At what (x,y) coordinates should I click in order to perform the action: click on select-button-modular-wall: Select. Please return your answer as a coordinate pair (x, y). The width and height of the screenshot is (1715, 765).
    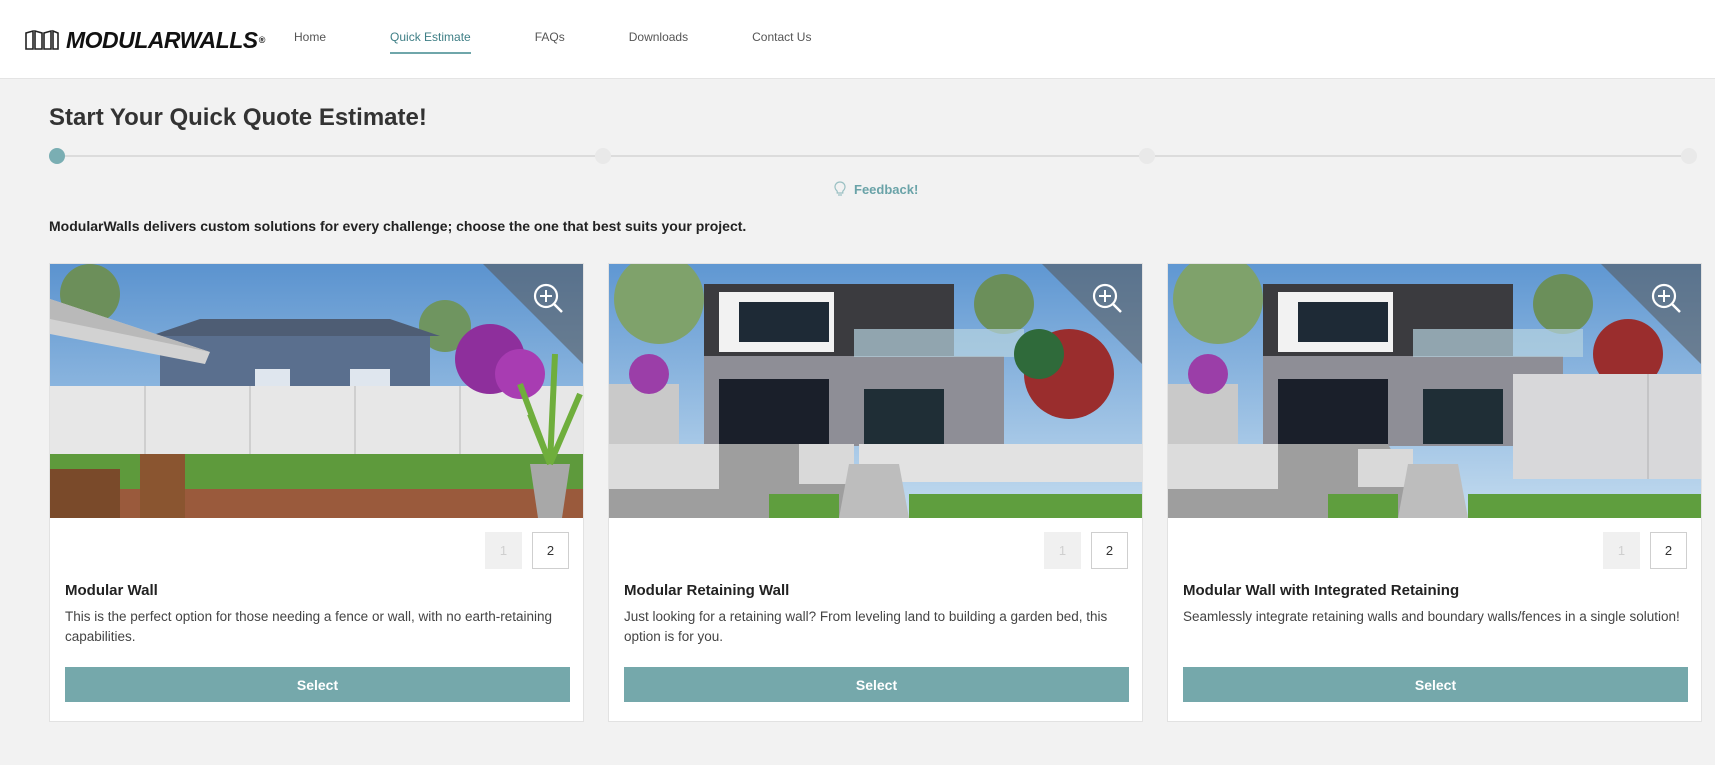
    Looking at the image, I should click on (317, 684).